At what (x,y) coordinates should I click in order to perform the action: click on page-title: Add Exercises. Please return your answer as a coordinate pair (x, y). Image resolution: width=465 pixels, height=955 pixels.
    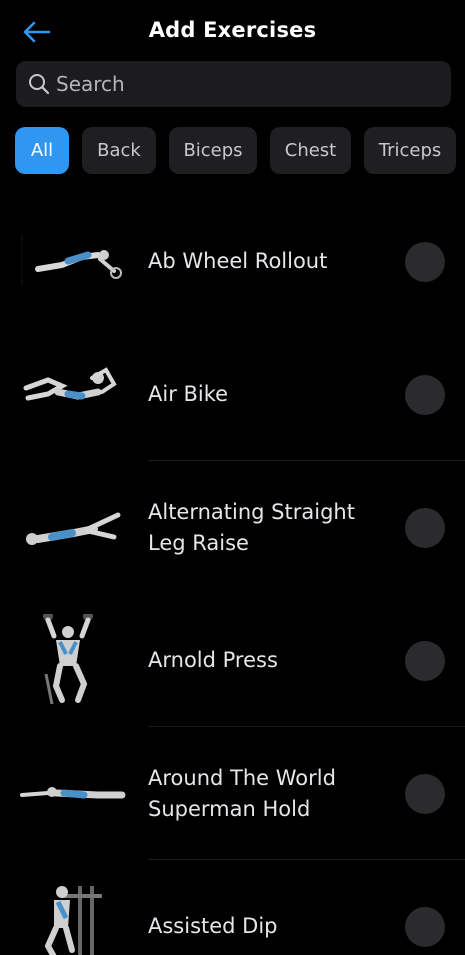
    Looking at the image, I should click on (232, 30).